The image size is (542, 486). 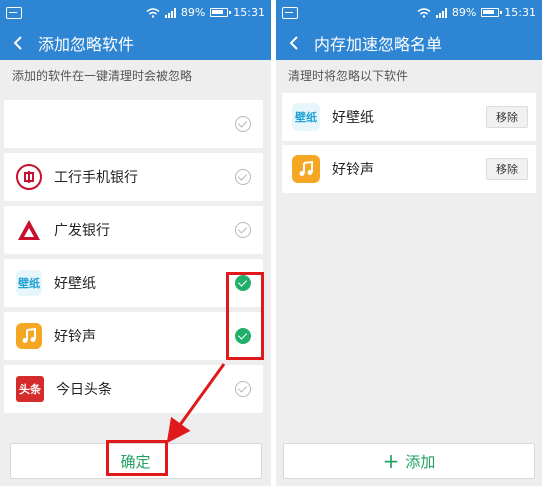 I want to click on app-label: 工行手机银行, so click(x=96, y=178).